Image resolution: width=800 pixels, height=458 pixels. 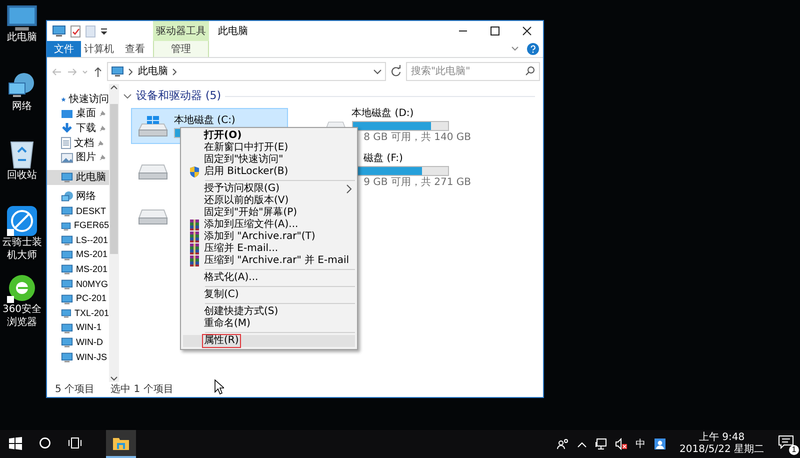 What do you see at coordinates (98, 72) in the screenshot?
I see `up-arrow-icon` at bounding box center [98, 72].